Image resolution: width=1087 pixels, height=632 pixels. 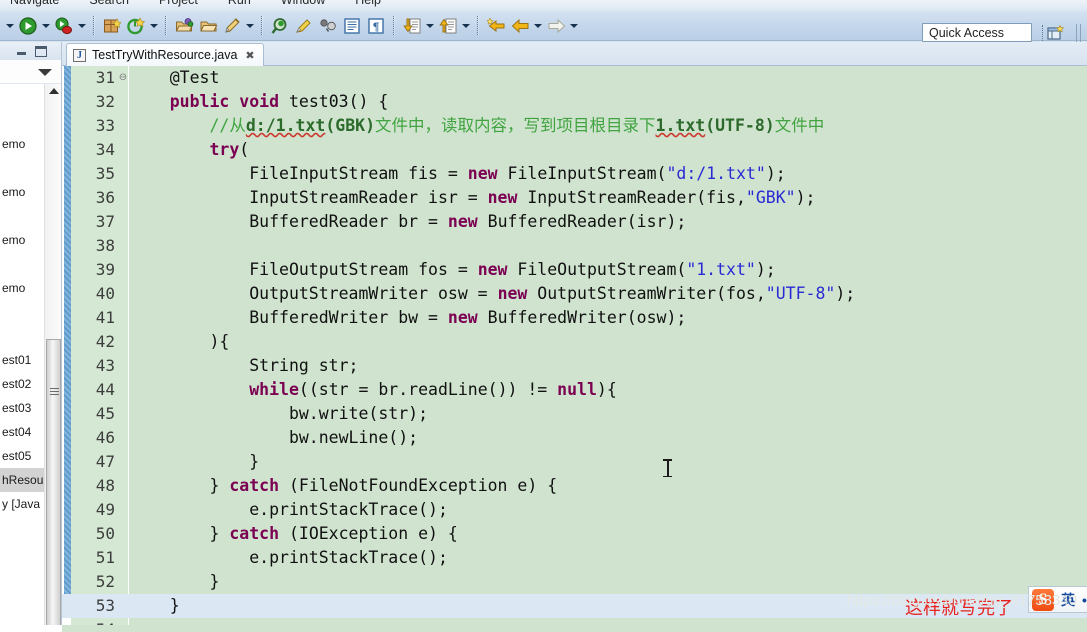 I want to click on menu-item-run: Run, so click(x=239, y=3).